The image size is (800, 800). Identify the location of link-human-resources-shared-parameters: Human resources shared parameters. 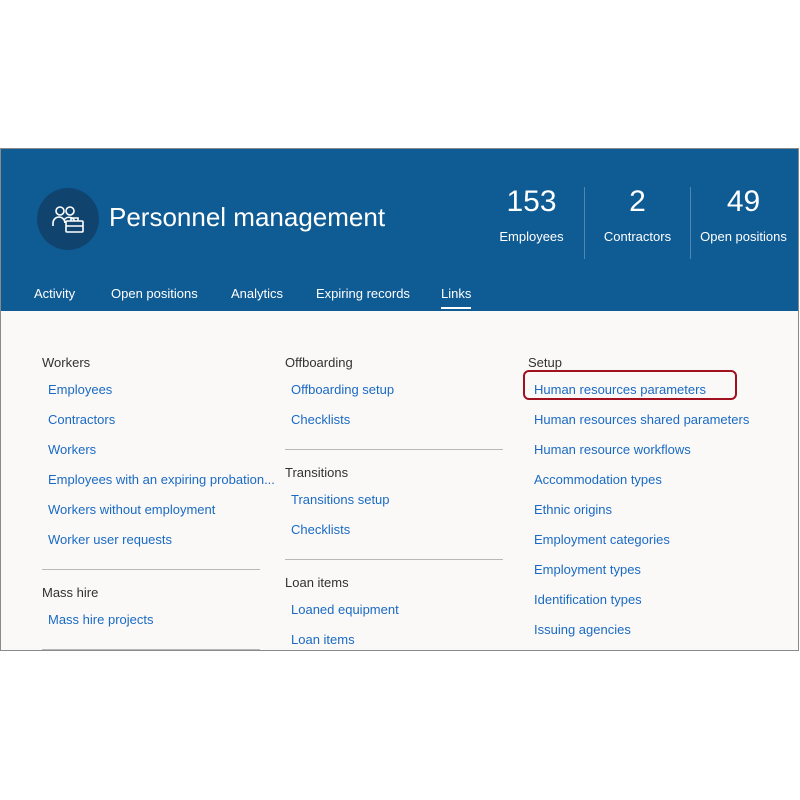
(641, 420).